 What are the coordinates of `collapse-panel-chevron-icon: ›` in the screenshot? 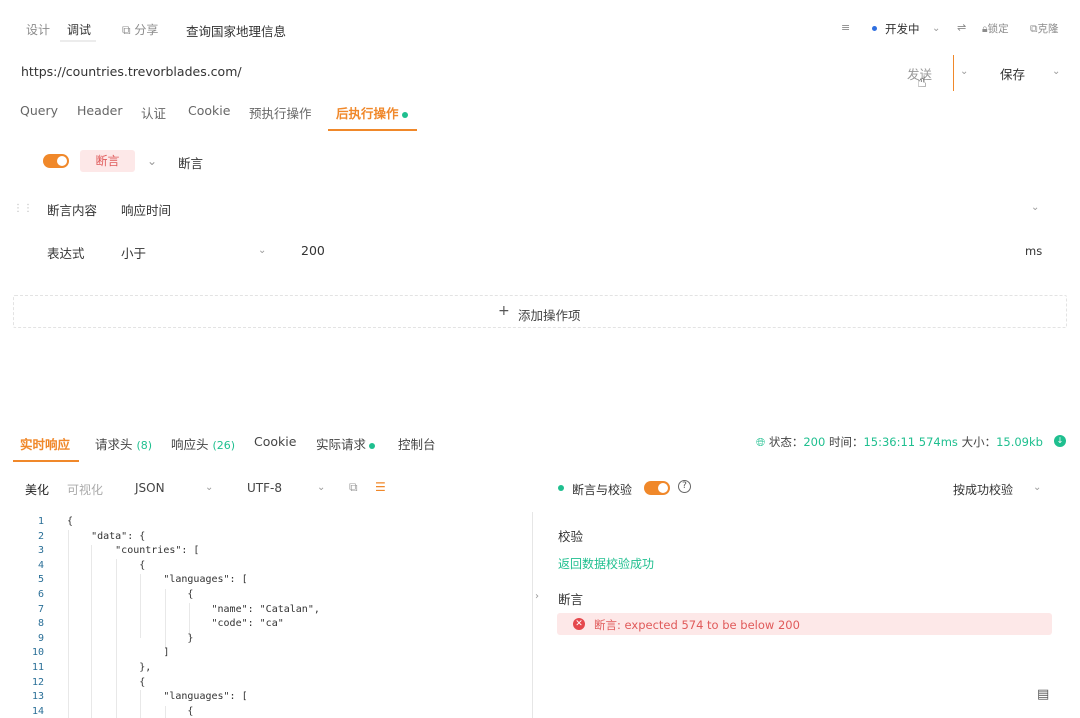 It's located at (537, 596).